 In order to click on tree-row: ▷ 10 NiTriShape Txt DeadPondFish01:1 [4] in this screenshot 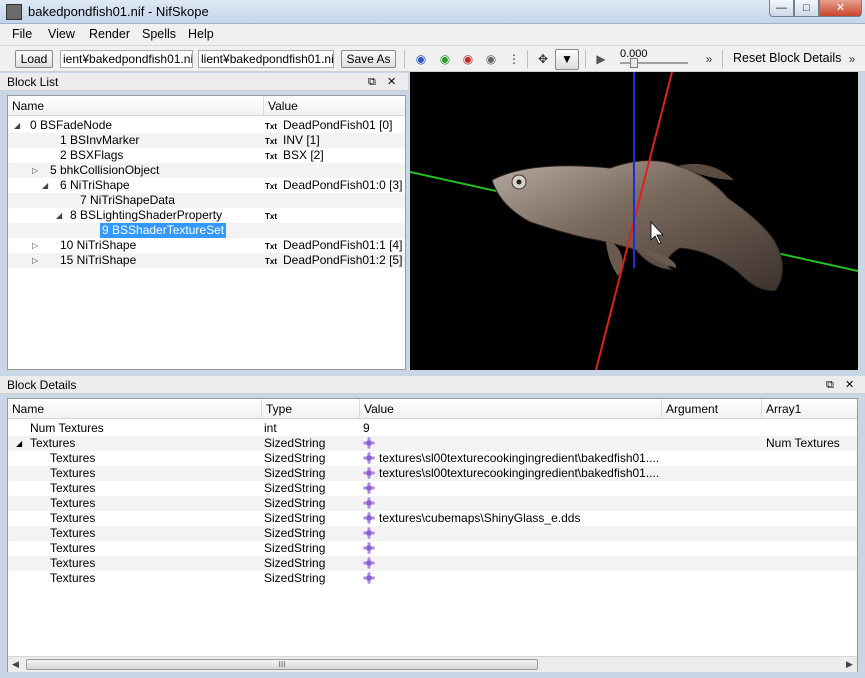, I will do `click(206, 245)`.